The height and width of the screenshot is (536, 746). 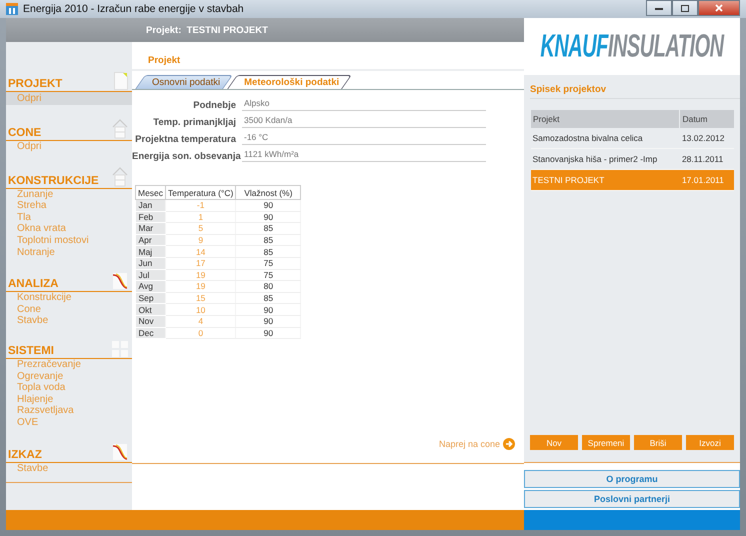 I want to click on minimize-button, so click(x=659, y=8).